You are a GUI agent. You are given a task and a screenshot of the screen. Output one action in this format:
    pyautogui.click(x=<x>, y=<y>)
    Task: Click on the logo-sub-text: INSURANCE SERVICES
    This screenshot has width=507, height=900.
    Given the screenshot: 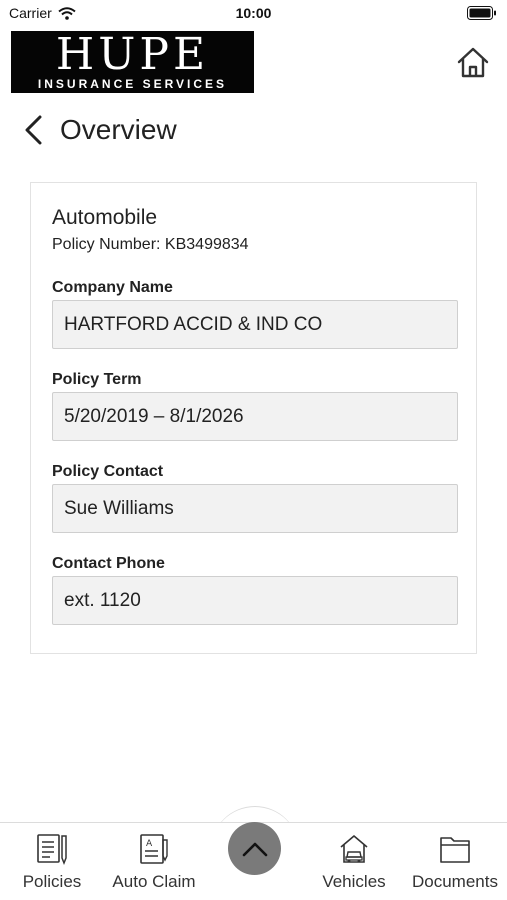 What is the action you would take?
    pyautogui.click(x=132, y=84)
    